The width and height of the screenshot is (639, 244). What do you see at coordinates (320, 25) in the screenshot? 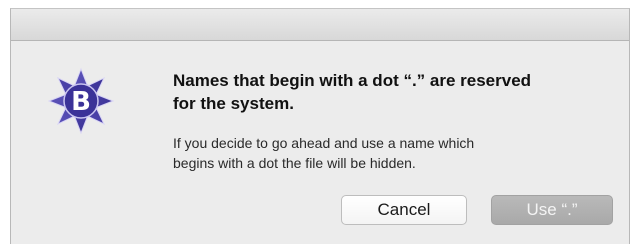
I see `dialog-titlebar` at bounding box center [320, 25].